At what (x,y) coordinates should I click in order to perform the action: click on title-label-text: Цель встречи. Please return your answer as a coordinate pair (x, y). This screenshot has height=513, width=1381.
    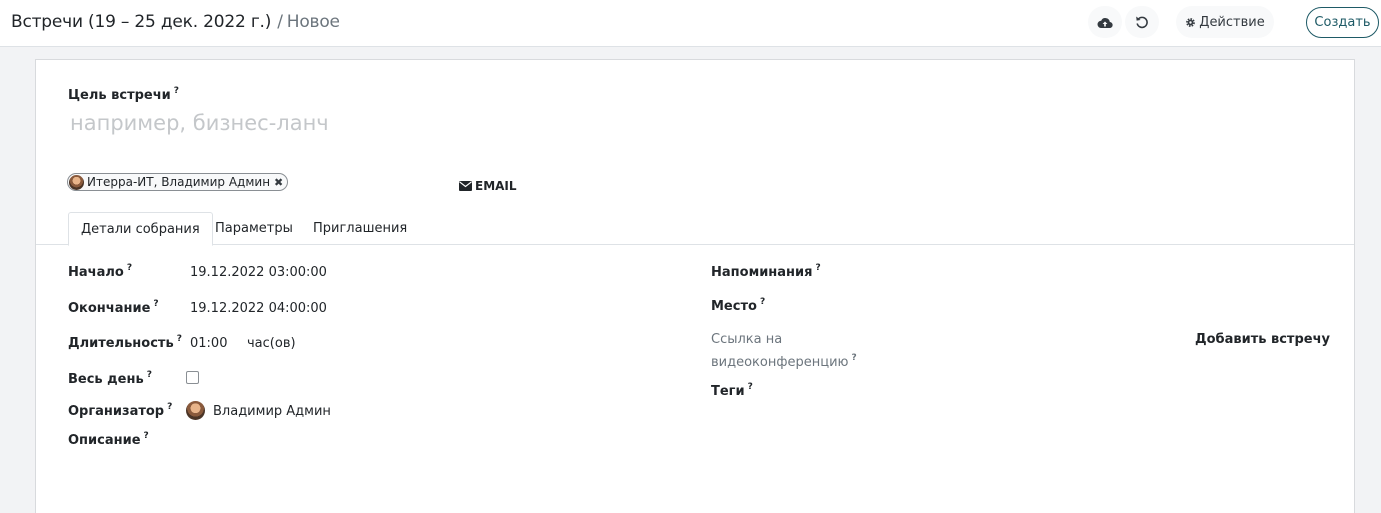
    Looking at the image, I should click on (119, 95).